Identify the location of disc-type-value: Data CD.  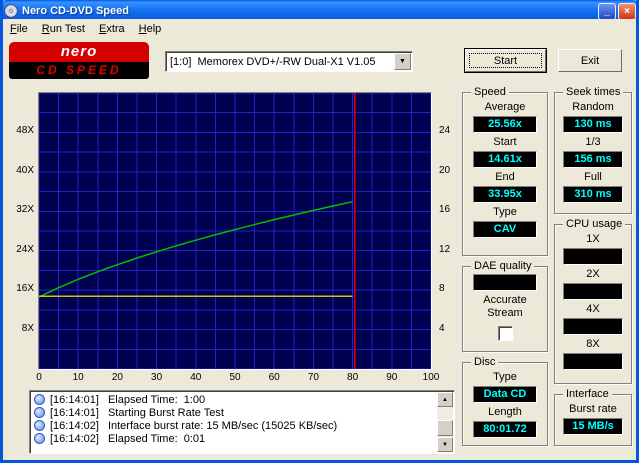
(505, 394).